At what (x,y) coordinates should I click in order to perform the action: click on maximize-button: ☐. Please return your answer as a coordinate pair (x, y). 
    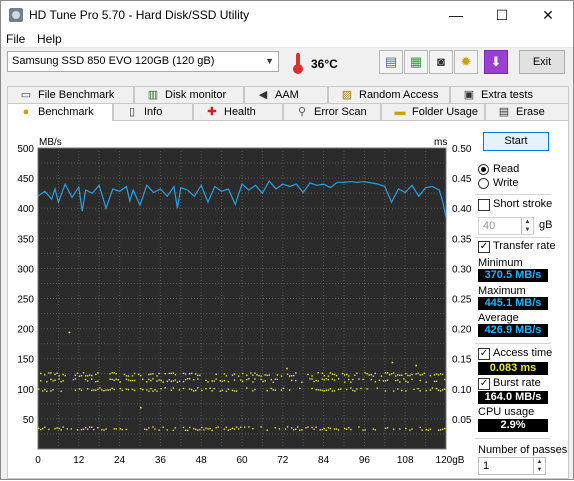
    Looking at the image, I should click on (502, 15).